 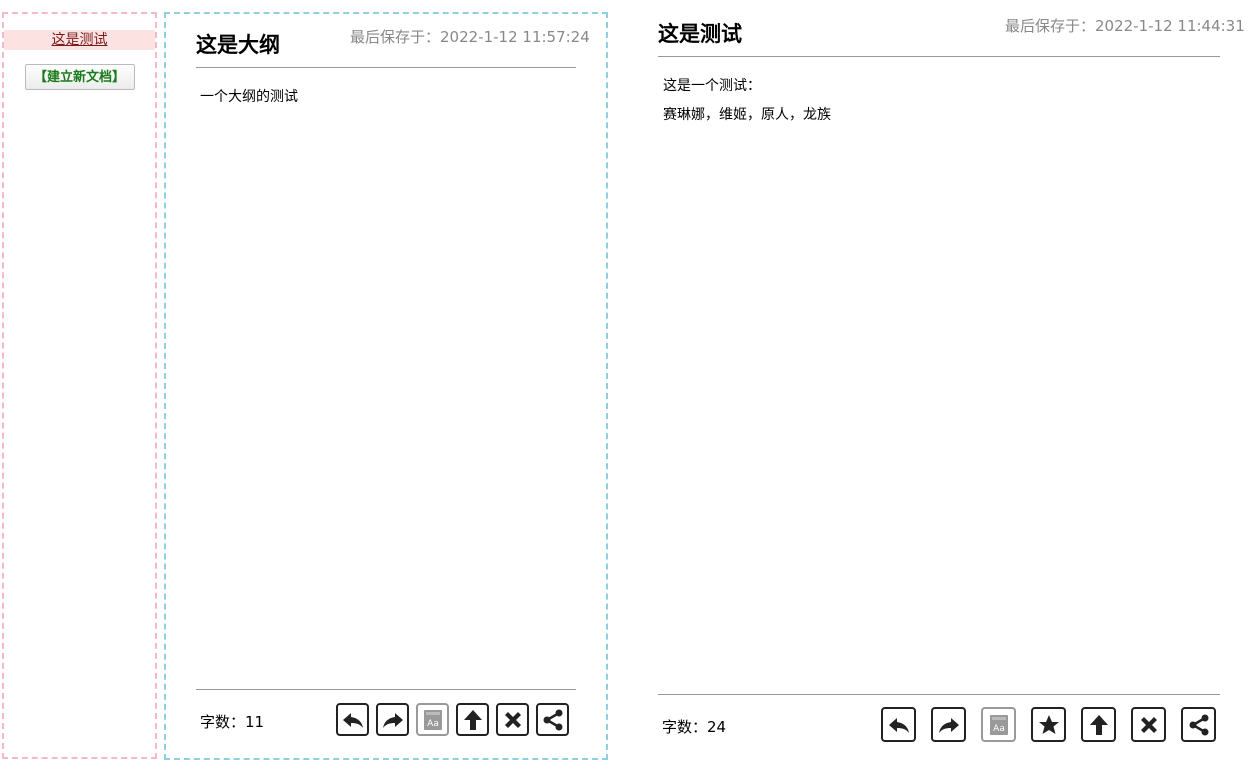 What do you see at coordinates (386, 67) in the screenshot?
I see `outline-divider` at bounding box center [386, 67].